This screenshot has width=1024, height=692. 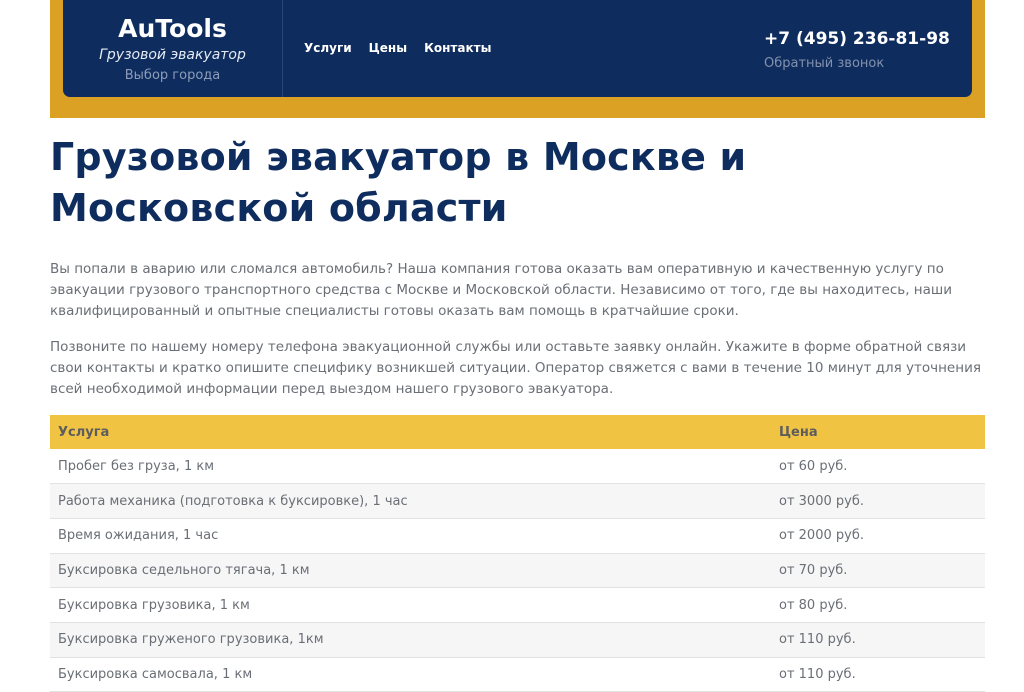 What do you see at coordinates (878, 501) in the screenshot?
I see `price-cell: от 3000 руб.` at bounding box center [878, 501].